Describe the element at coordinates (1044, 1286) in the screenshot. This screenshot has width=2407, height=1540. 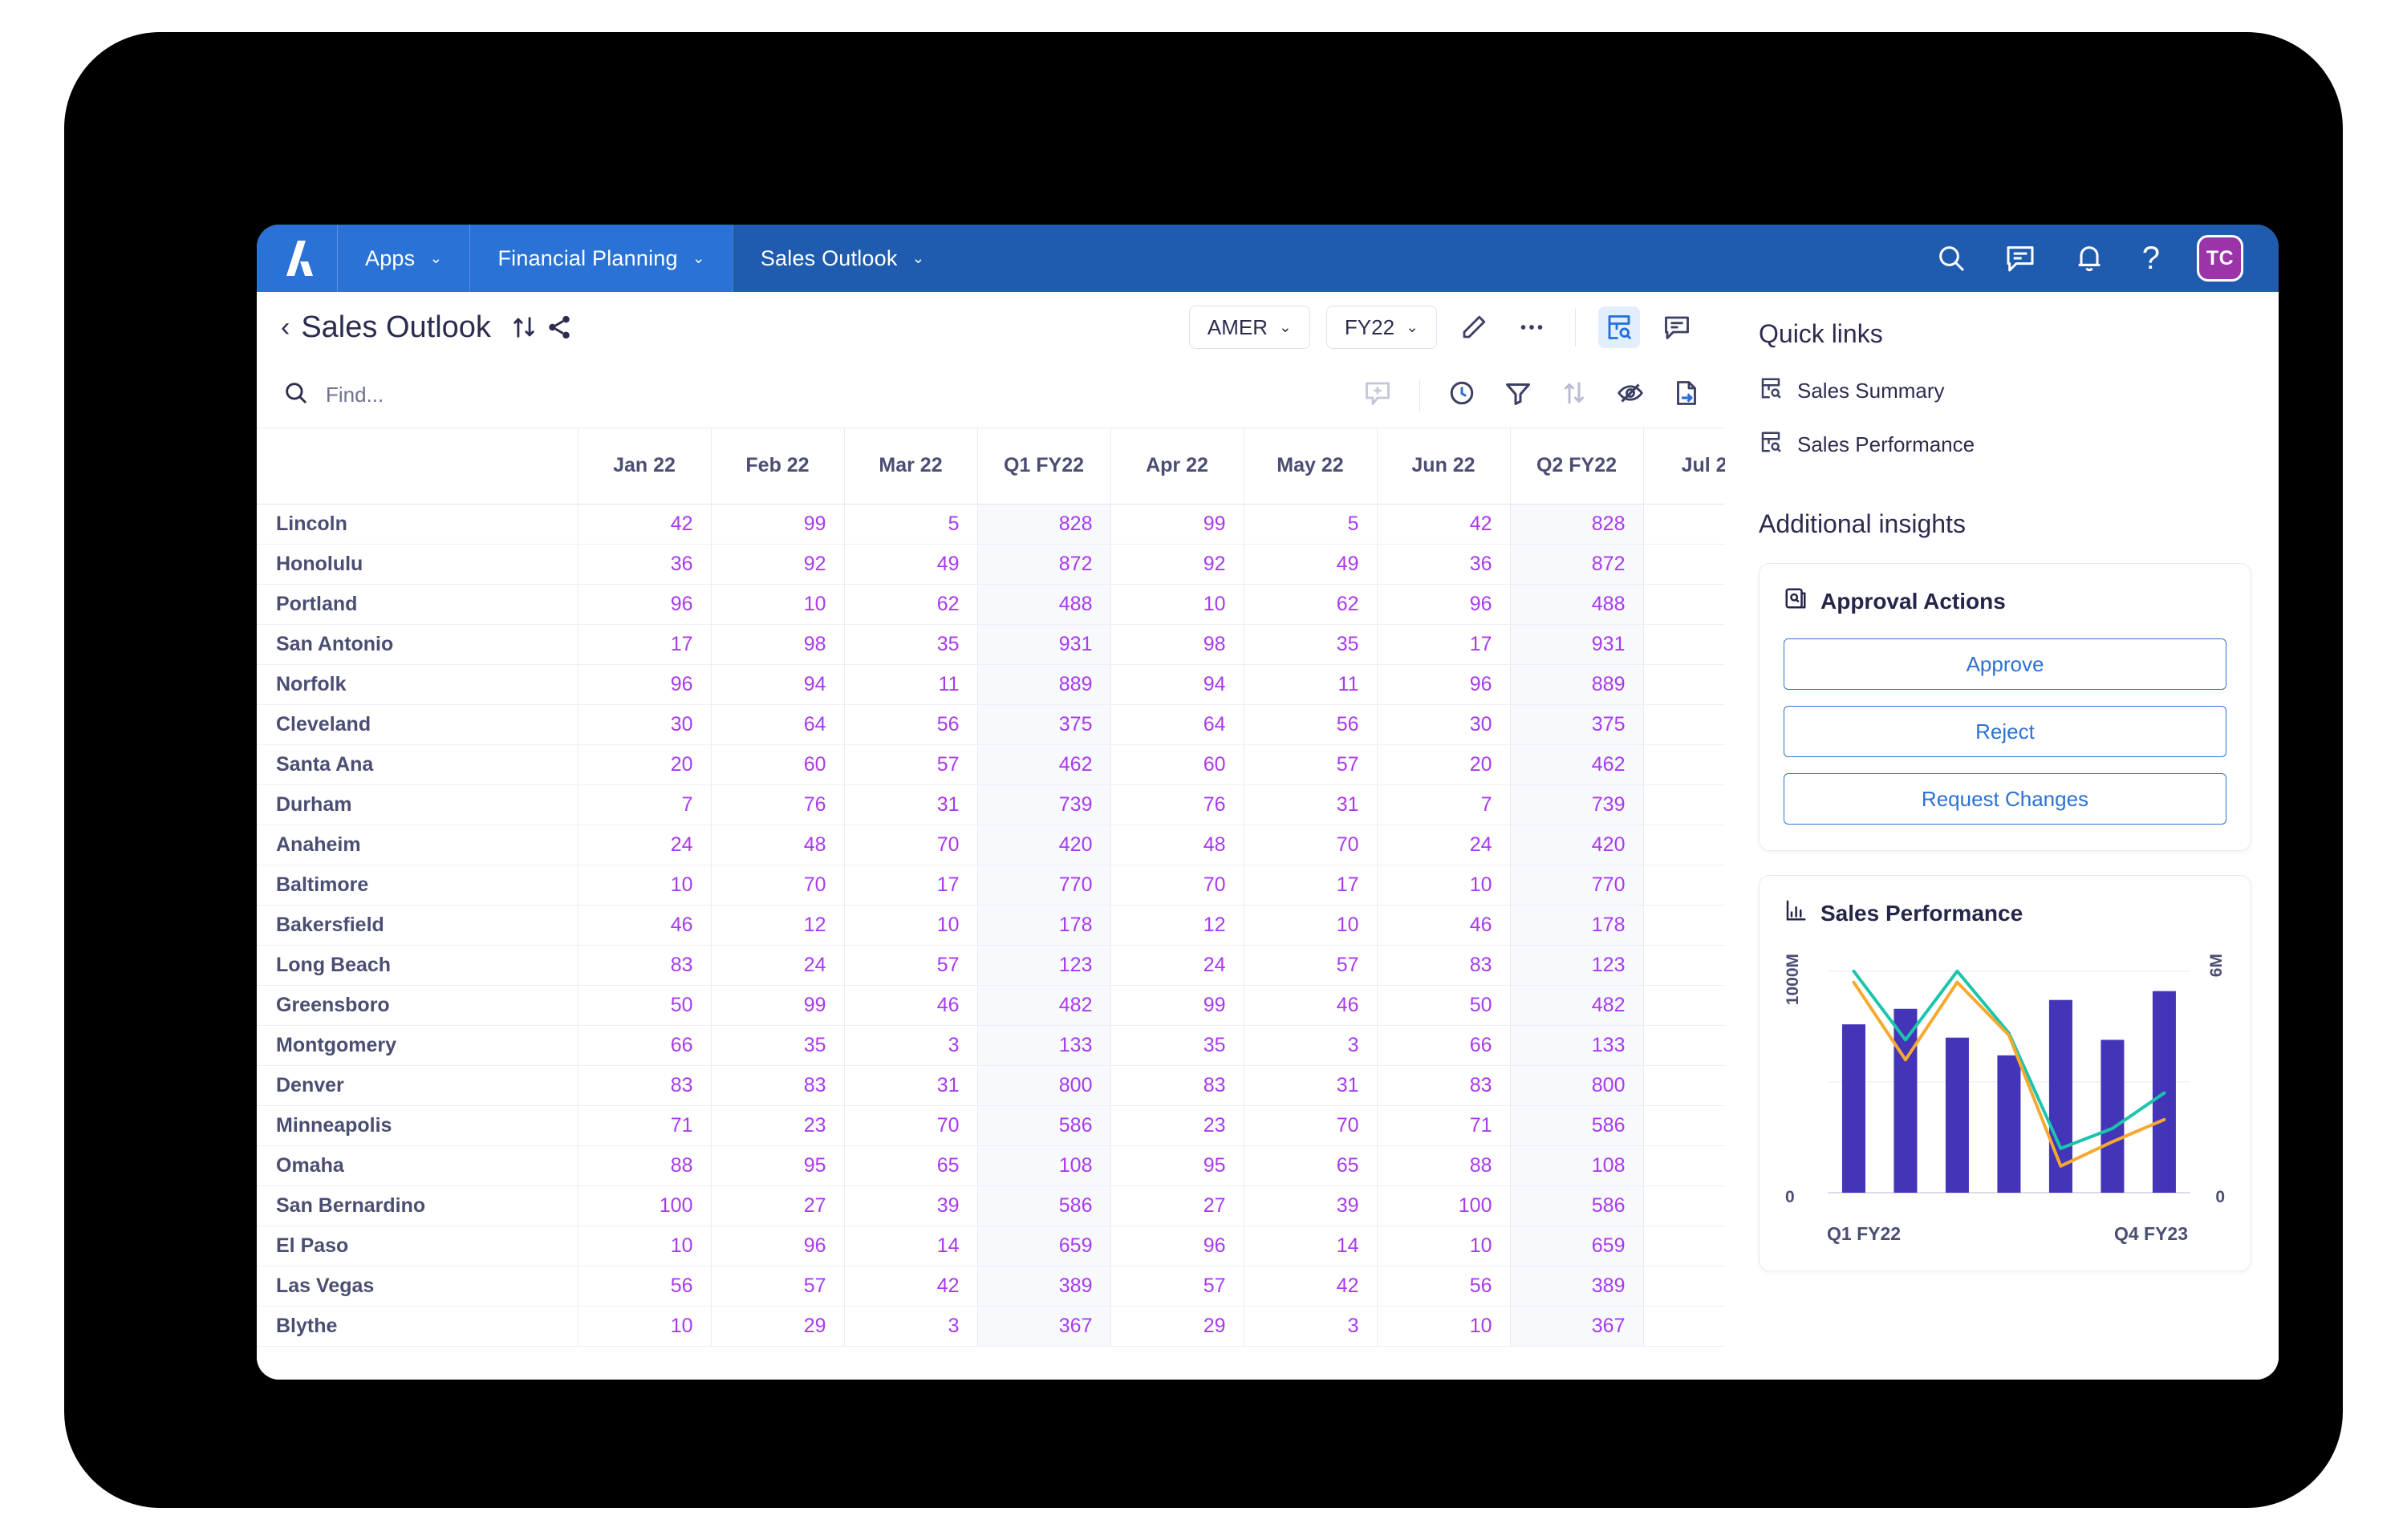
I see `grid-value-cell: 389` at that location.